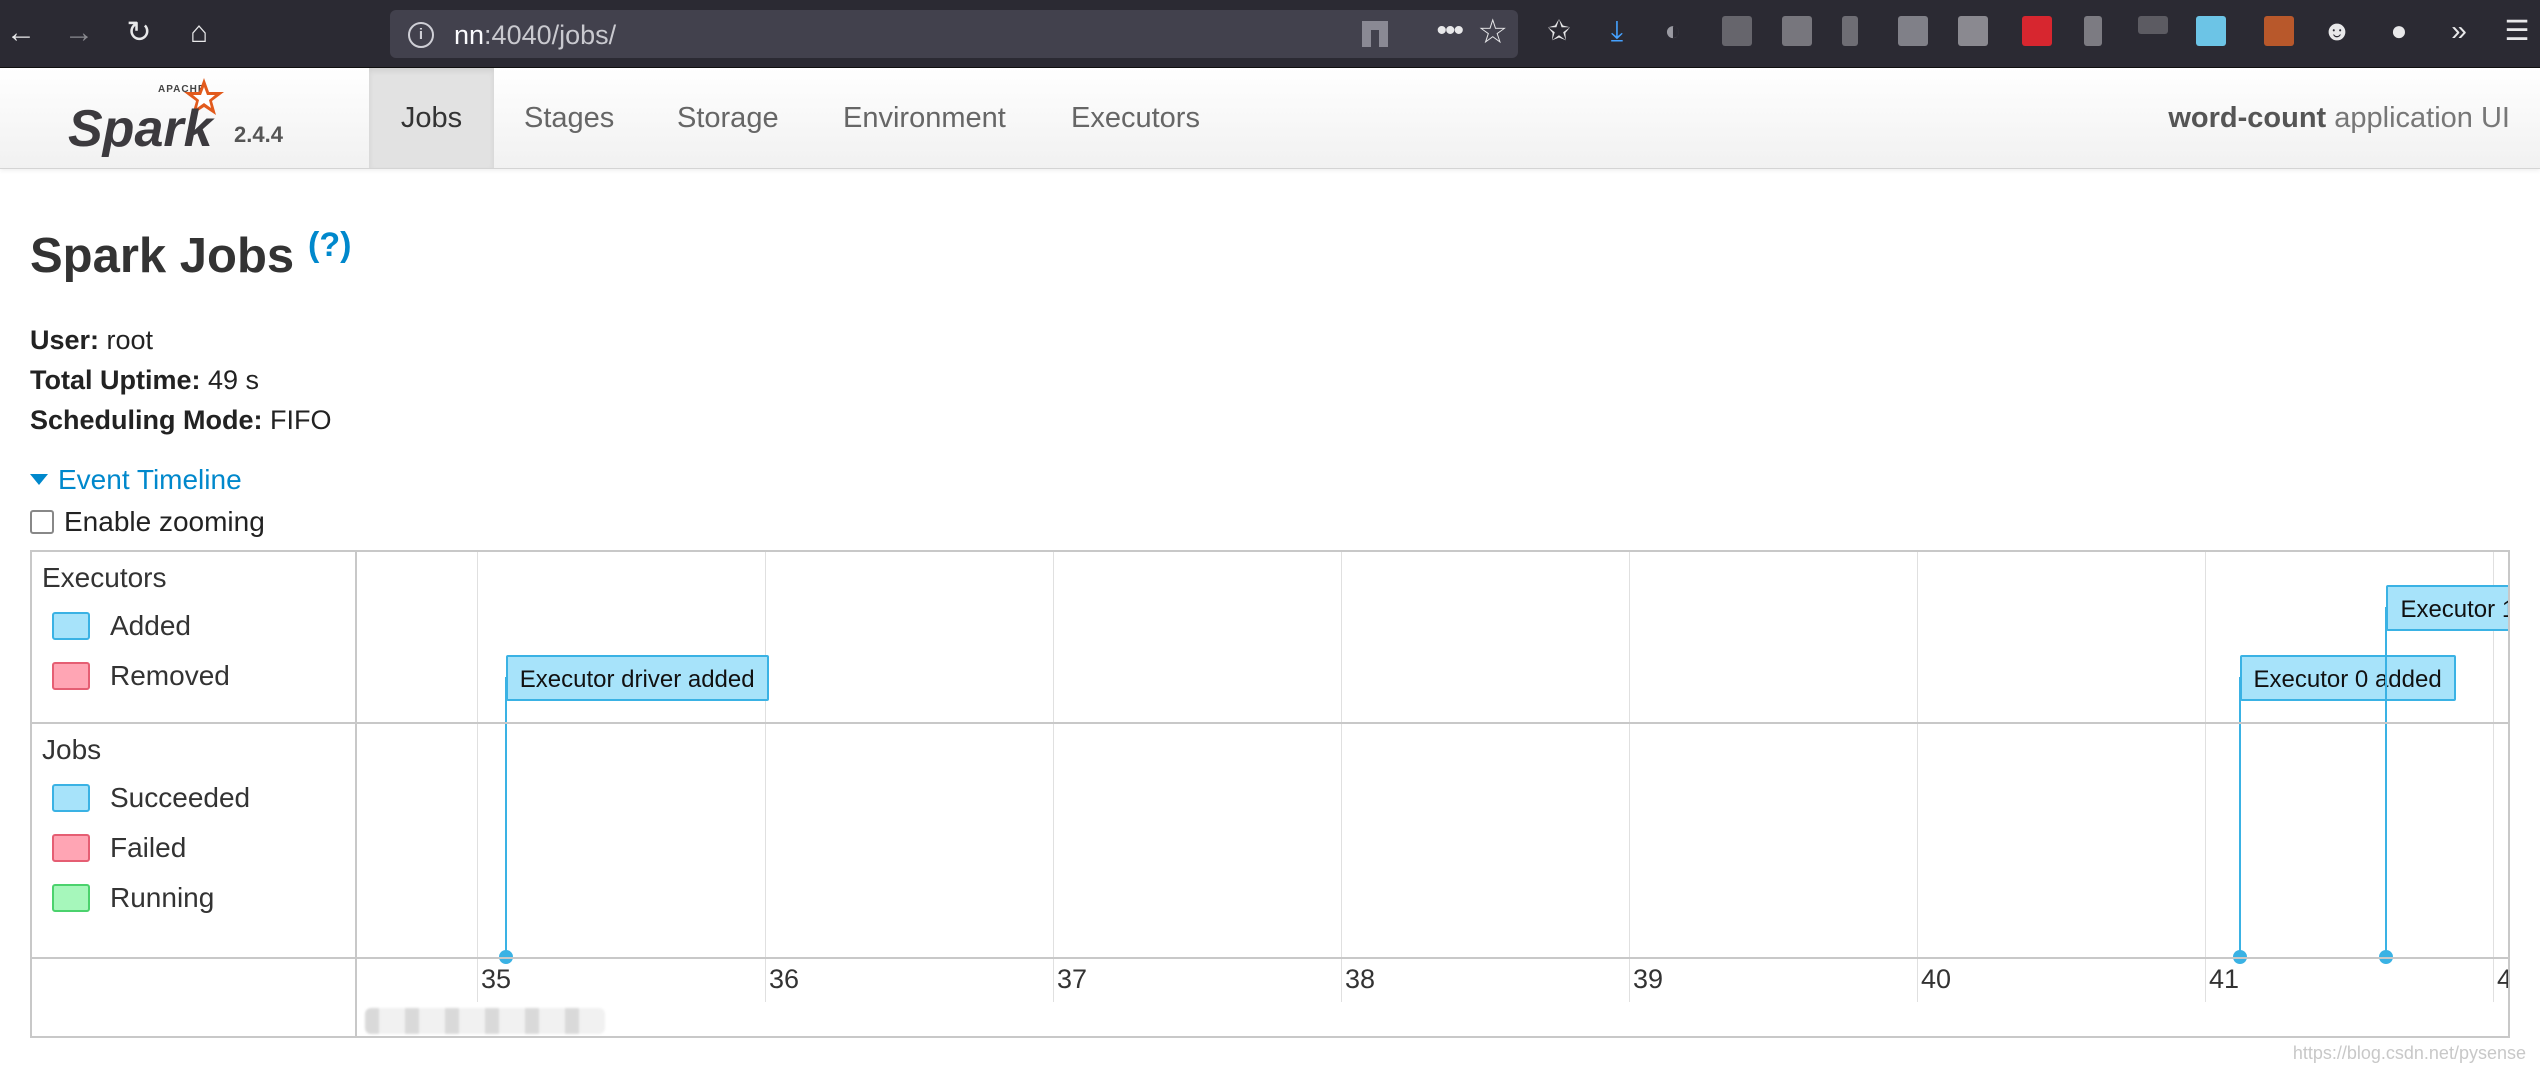 This screenshot has height=1074, width=2540. I want to click on app-title-suffix: application UI, so click(2418, 118).